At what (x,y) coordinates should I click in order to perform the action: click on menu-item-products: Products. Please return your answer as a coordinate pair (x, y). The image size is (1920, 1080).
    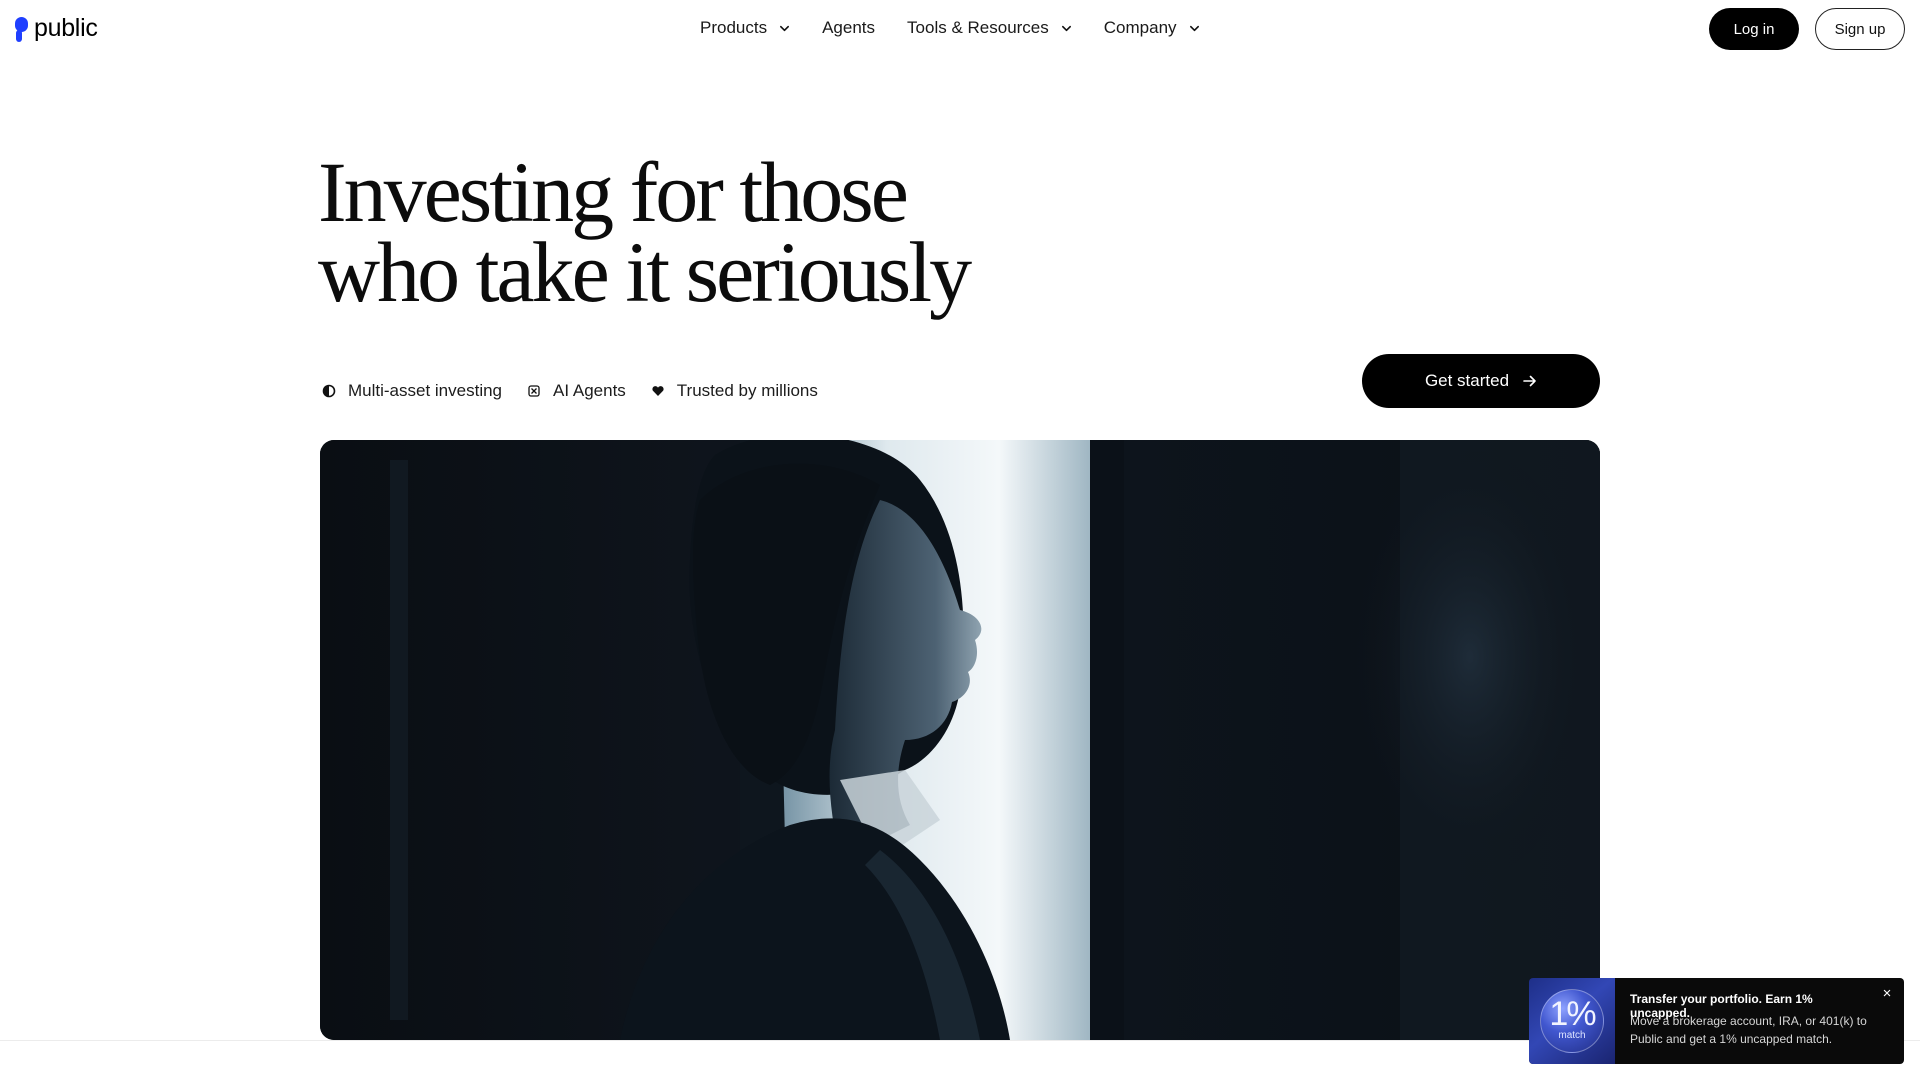
    Looking at the image, I should click on (745, 28).